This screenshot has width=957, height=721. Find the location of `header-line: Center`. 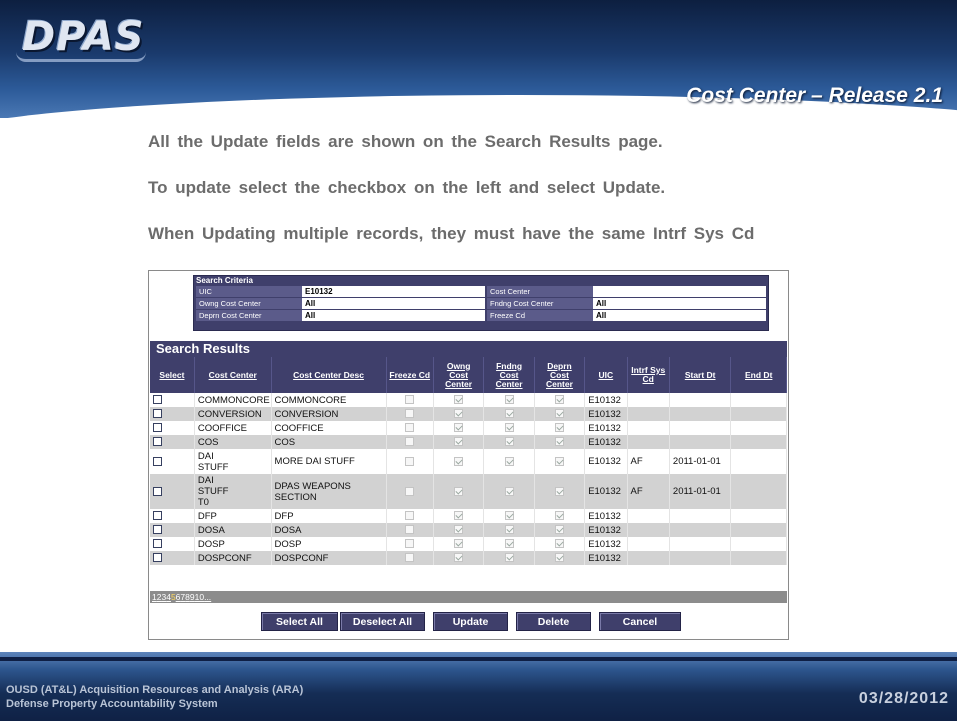

header-line: Center is located at coordinates (559, 383).